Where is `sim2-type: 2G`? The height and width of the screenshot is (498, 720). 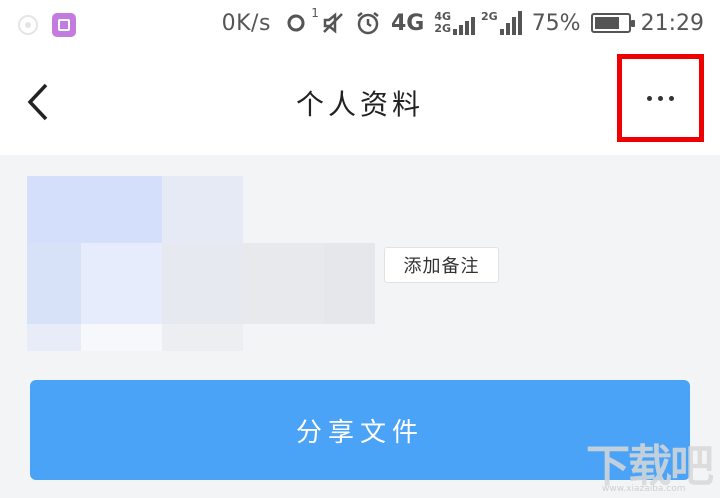 sim2-type: 2G is located at coordinates (442, 28).